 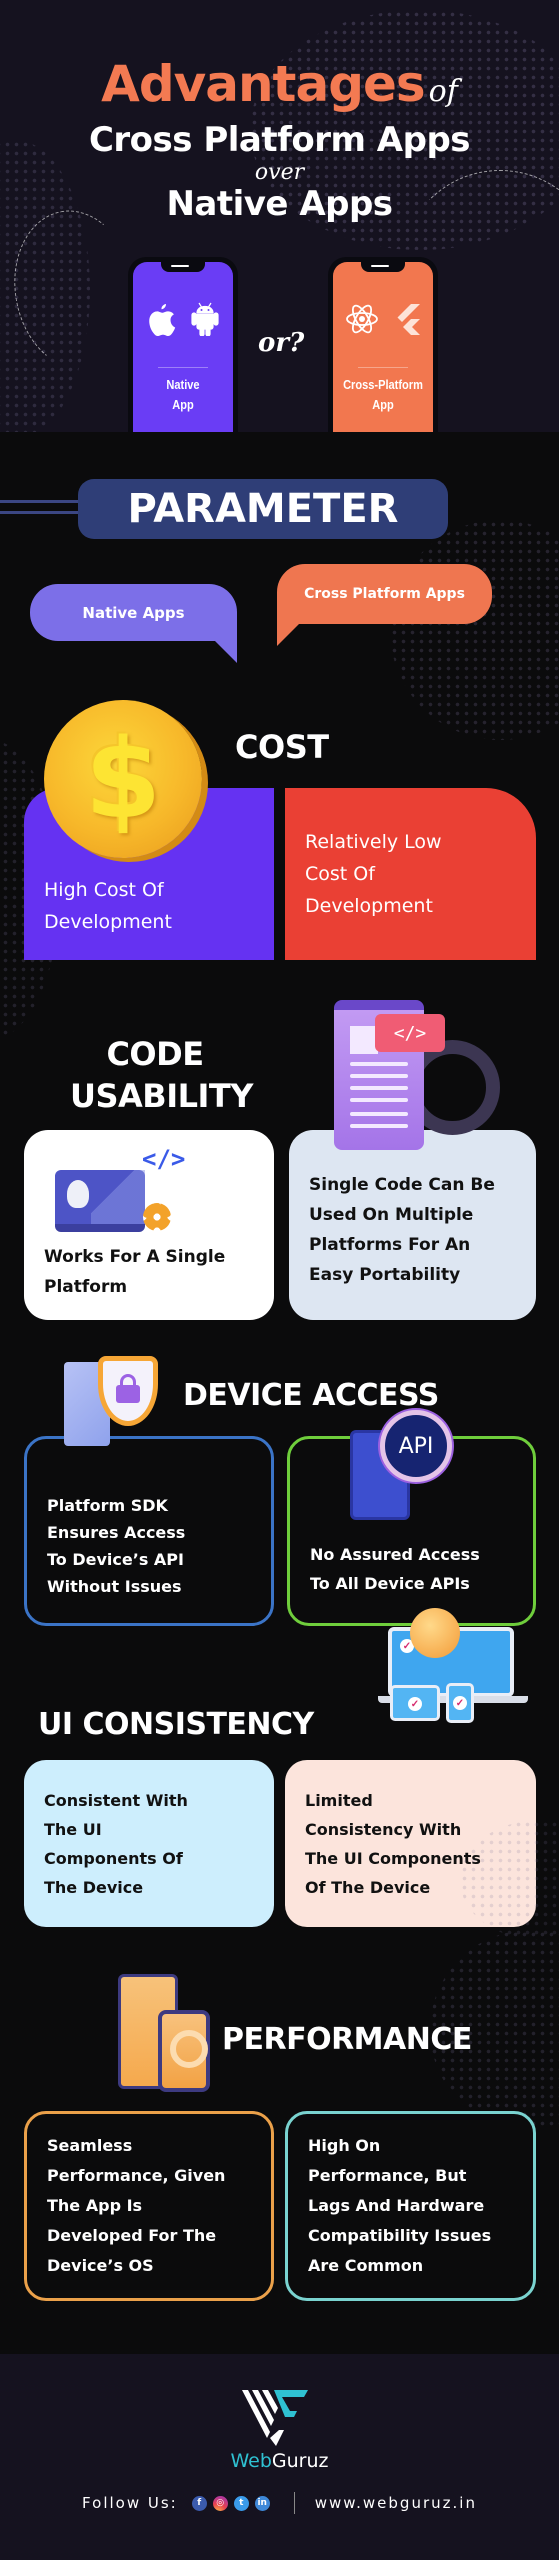 What do you see at coordinates (383, 394) in the screenshot?
I see `cross-platform-app-label: Cross-Platform App` at bounding box center [383, 394].